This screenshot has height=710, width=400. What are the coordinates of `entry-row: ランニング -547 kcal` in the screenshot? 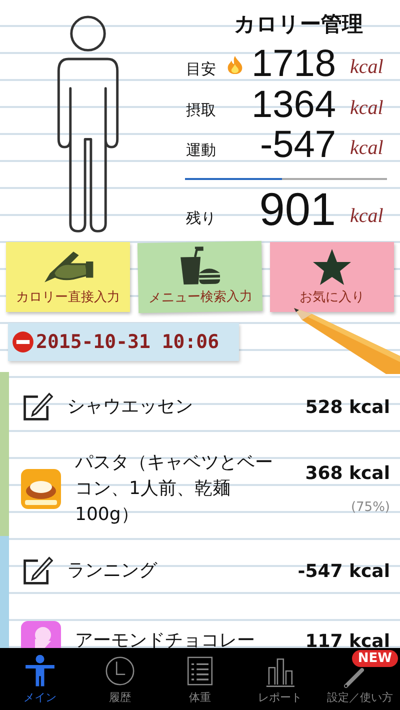 It's located at (204, 571).